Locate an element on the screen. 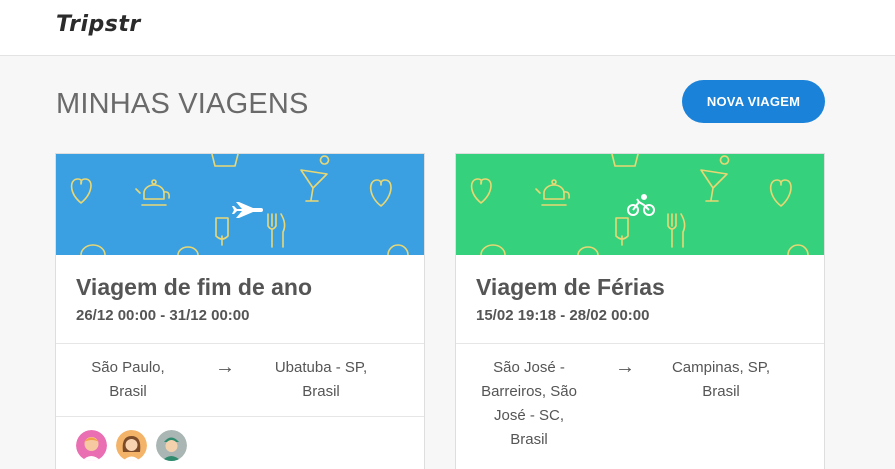  trip-dates: 15/02 19:18 - 28/02 00:00 is located at coordinates (563, 315).